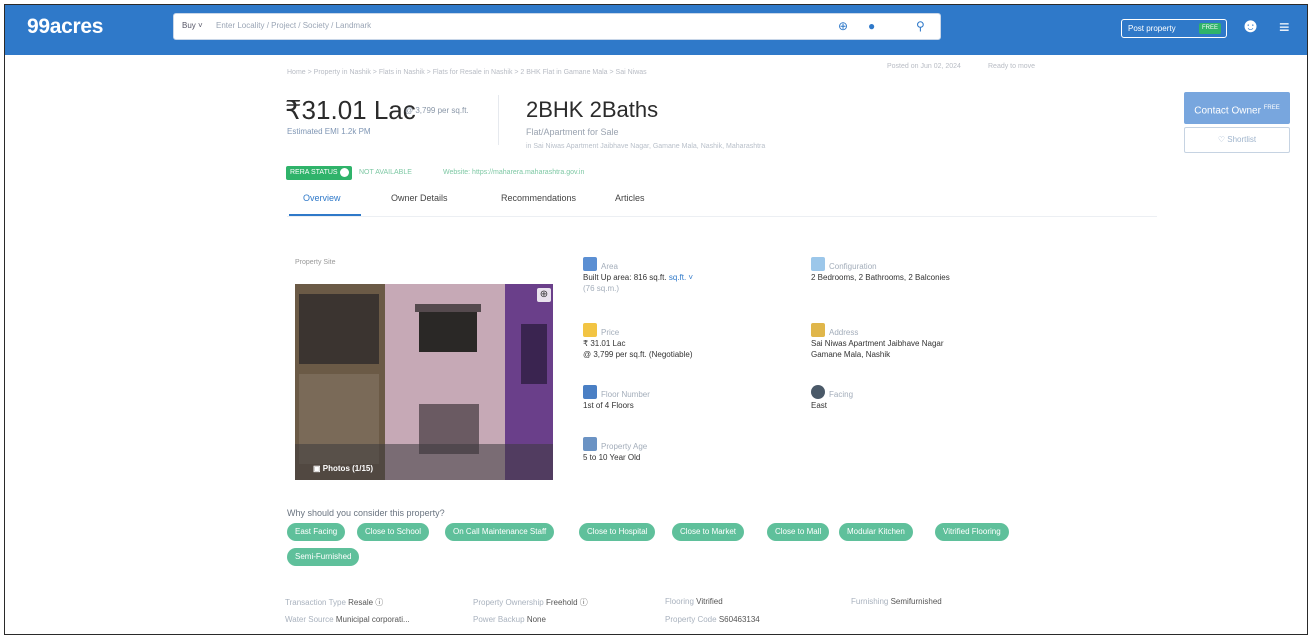 This screenshot has width=1312, height=639. Describe the element at coordinates (694, 601) in the screenshot. I see `fact-flooring: Flooring Vitrified` at that location.